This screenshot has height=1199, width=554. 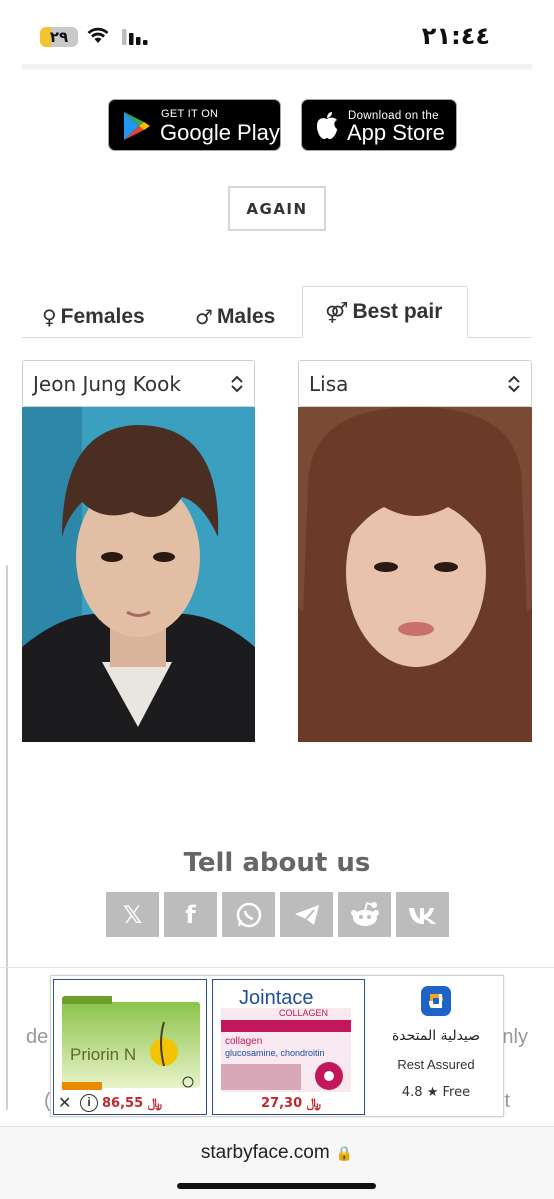 What do you see at coordinates (64, 1102) in the screenshot?
I see `ad-close-icon: ✕` at bounding box center [64, 1102].